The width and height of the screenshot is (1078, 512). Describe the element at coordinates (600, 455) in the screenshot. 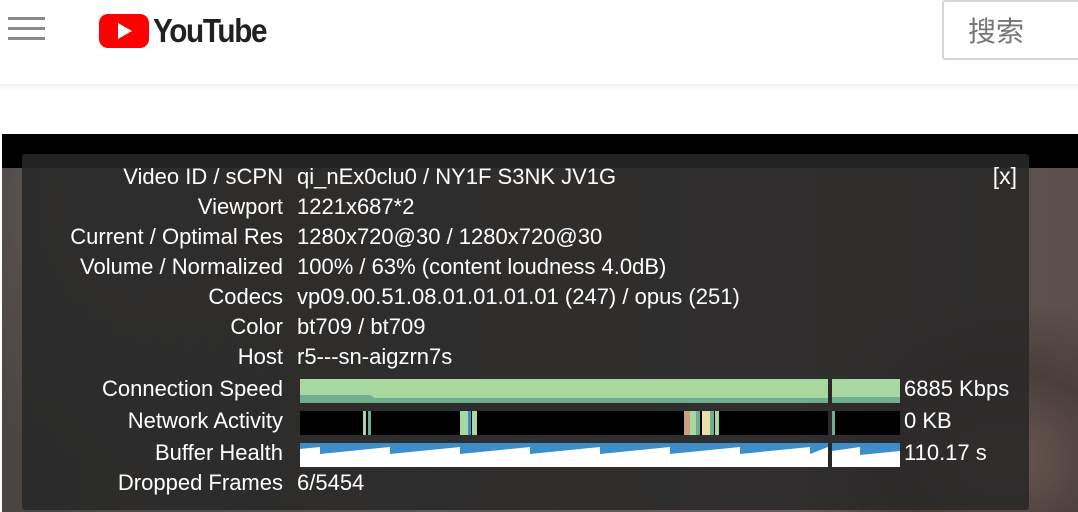

I see `buffer-health-graph` at that location.